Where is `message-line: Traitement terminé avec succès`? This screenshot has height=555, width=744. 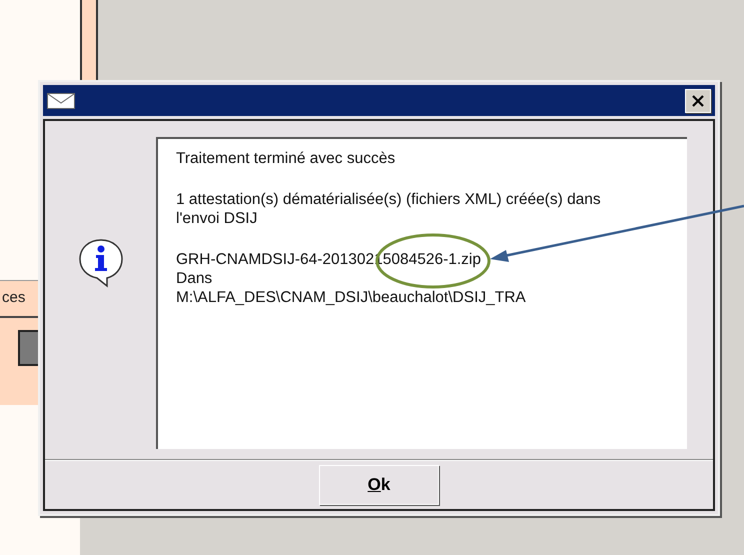 message-line: Traitement terminé avec succès is located at coordinates (286, 158).